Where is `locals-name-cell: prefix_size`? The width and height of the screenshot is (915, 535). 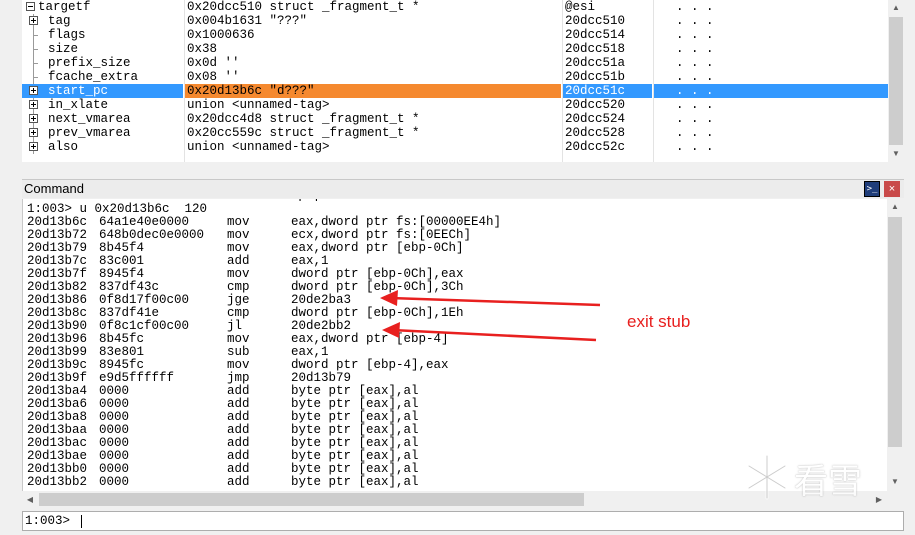
locals-name-cell: prefix_size is located at coordinates (102, 63).